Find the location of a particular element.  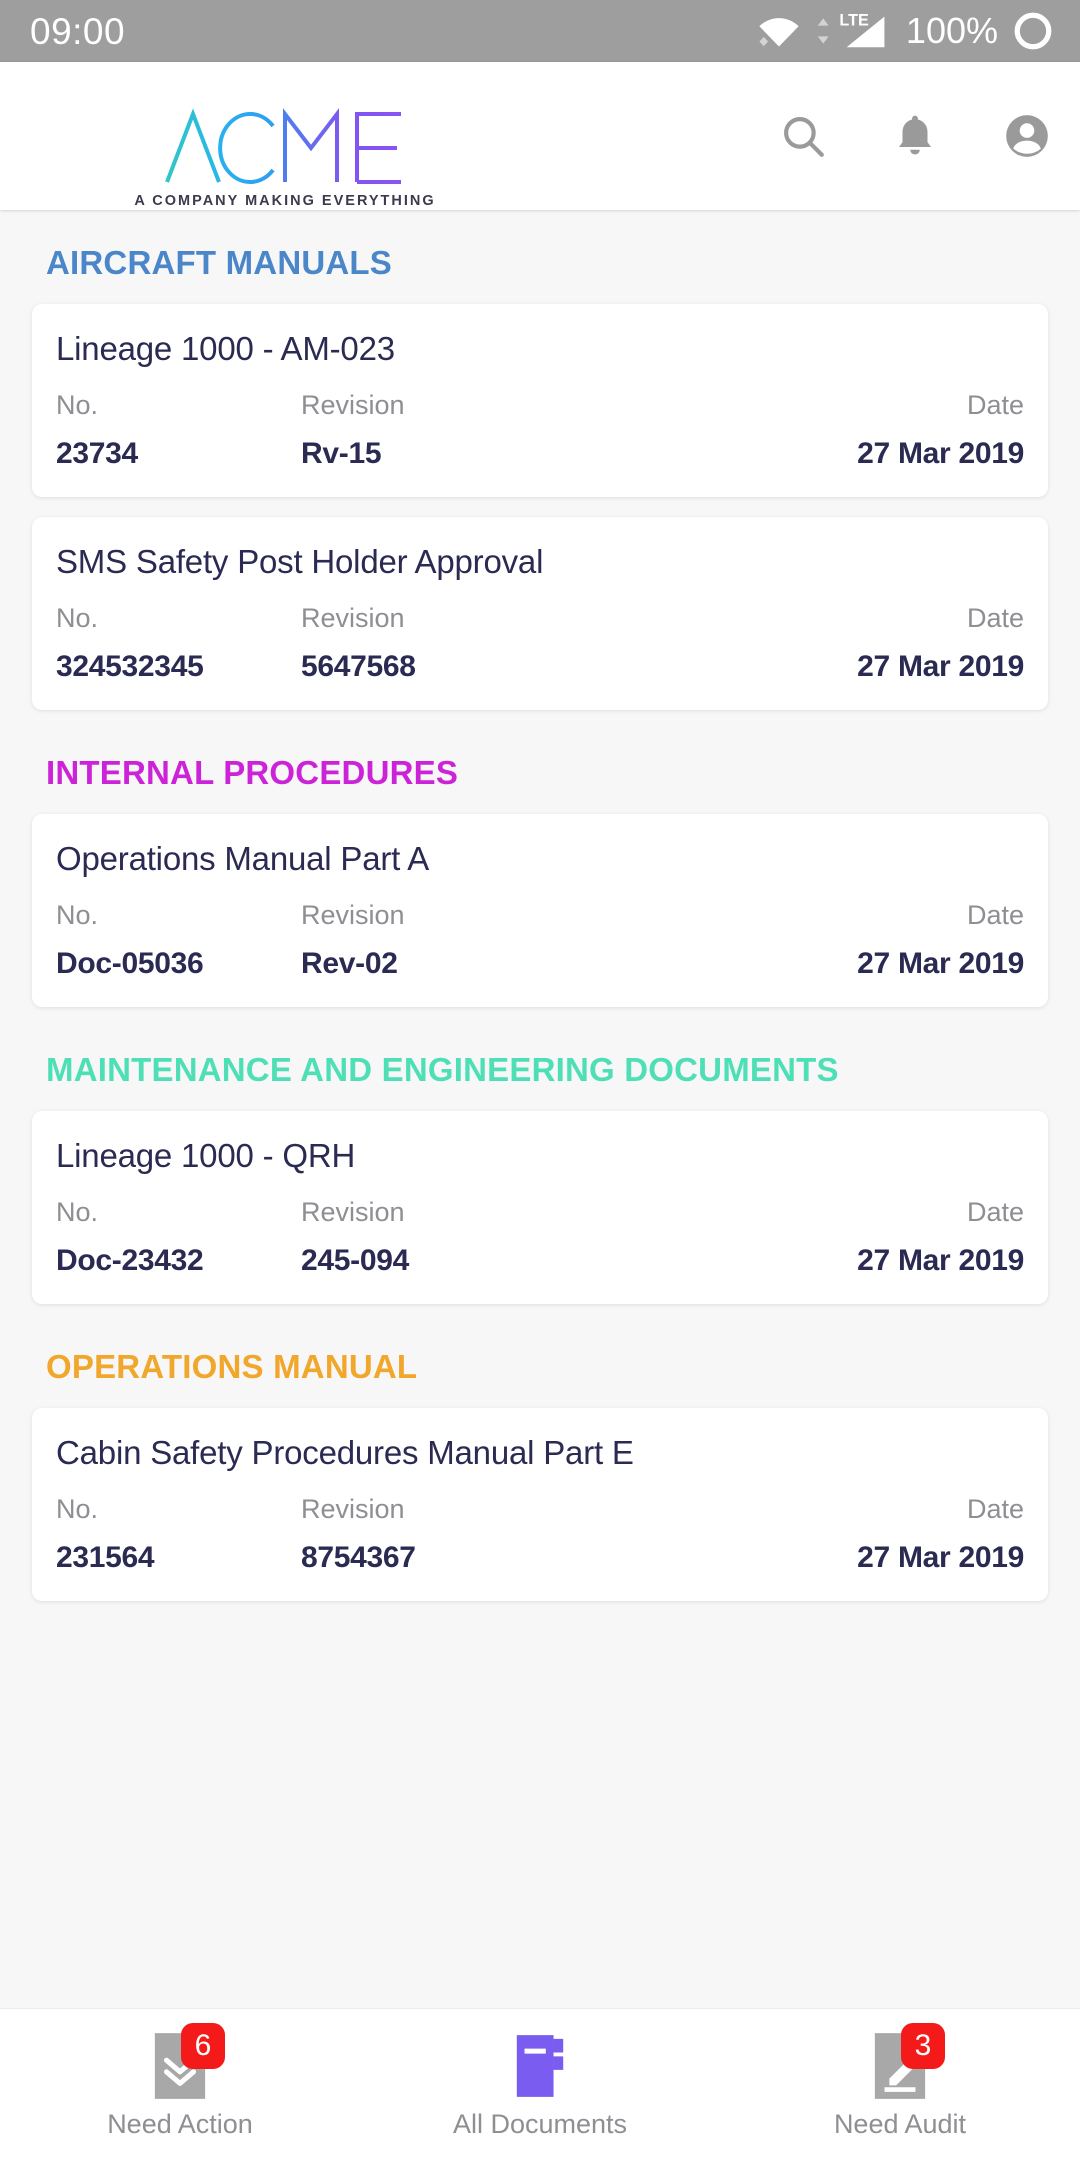

status-indicators: LTE 100% is located at coordinates (905, 31).